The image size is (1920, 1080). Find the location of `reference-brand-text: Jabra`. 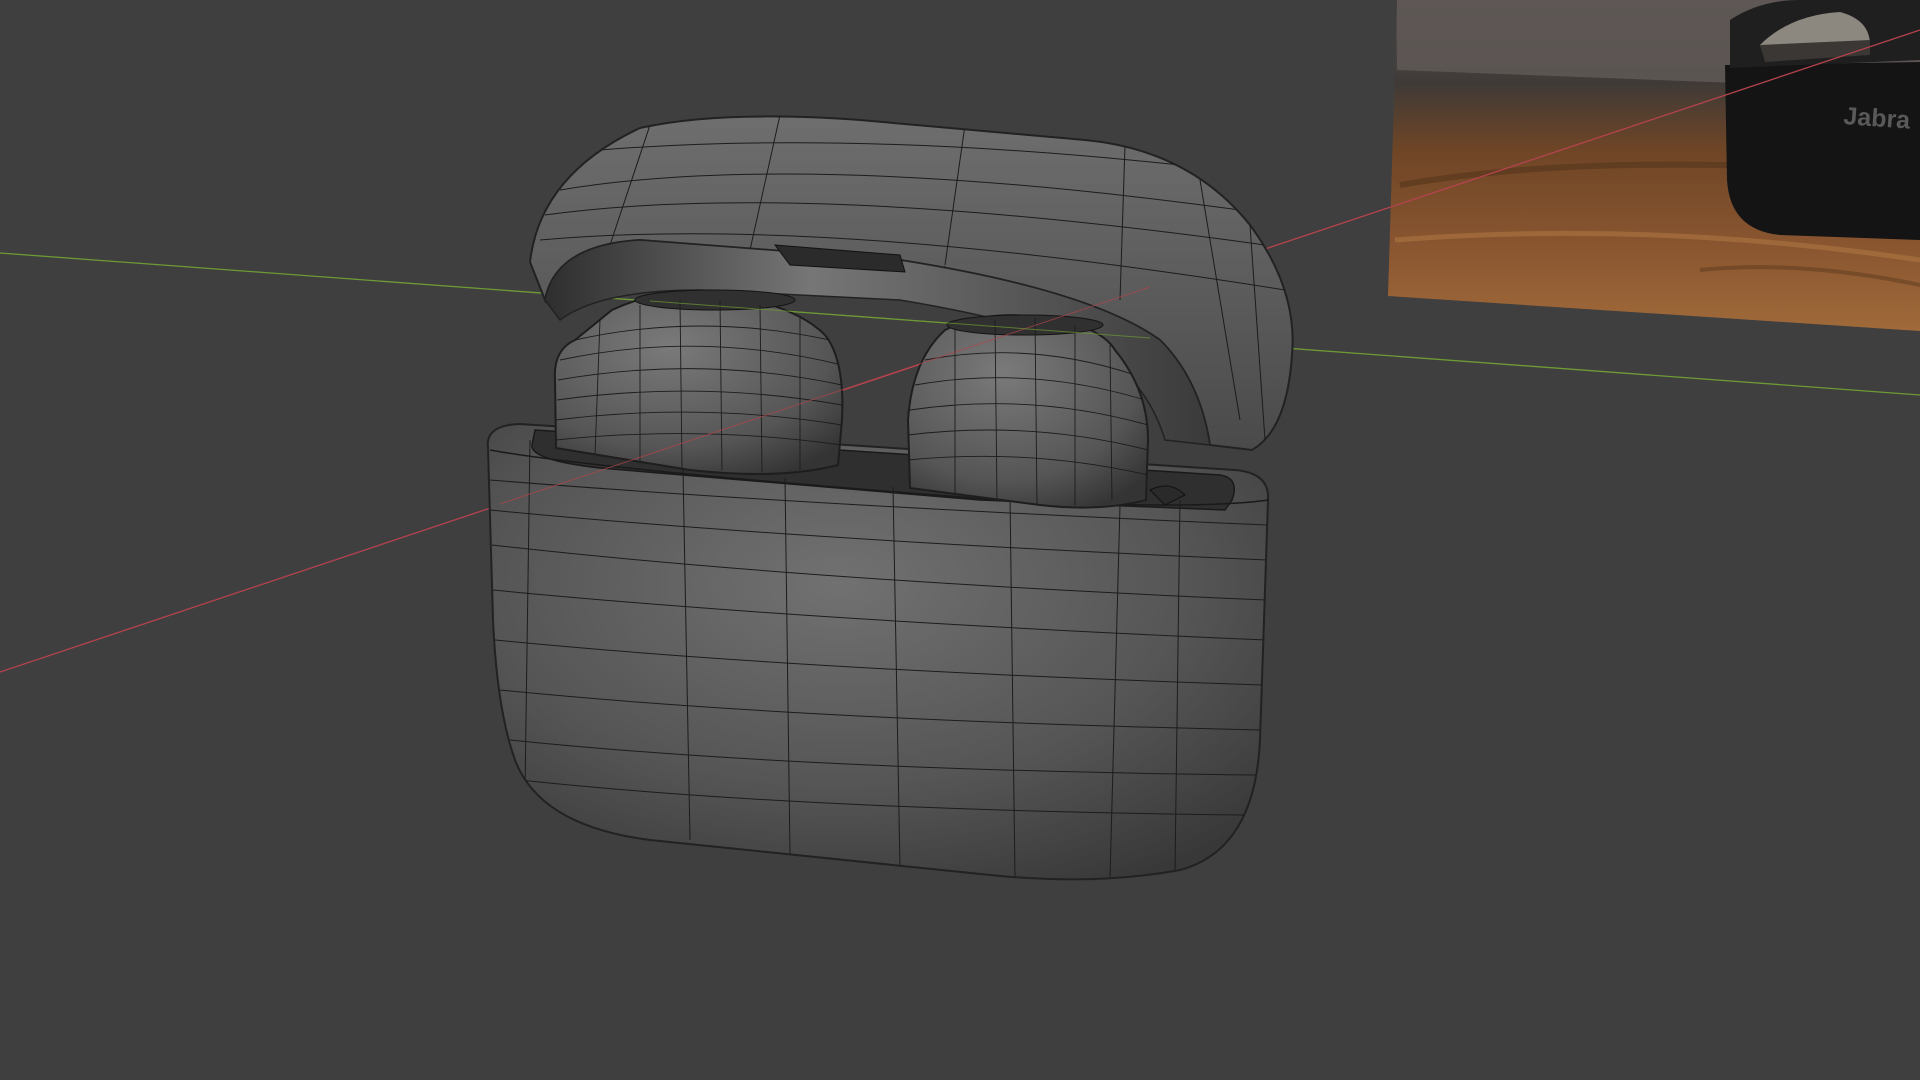

reference-brand-text: Jabra is located at coordinates (1878, 118).